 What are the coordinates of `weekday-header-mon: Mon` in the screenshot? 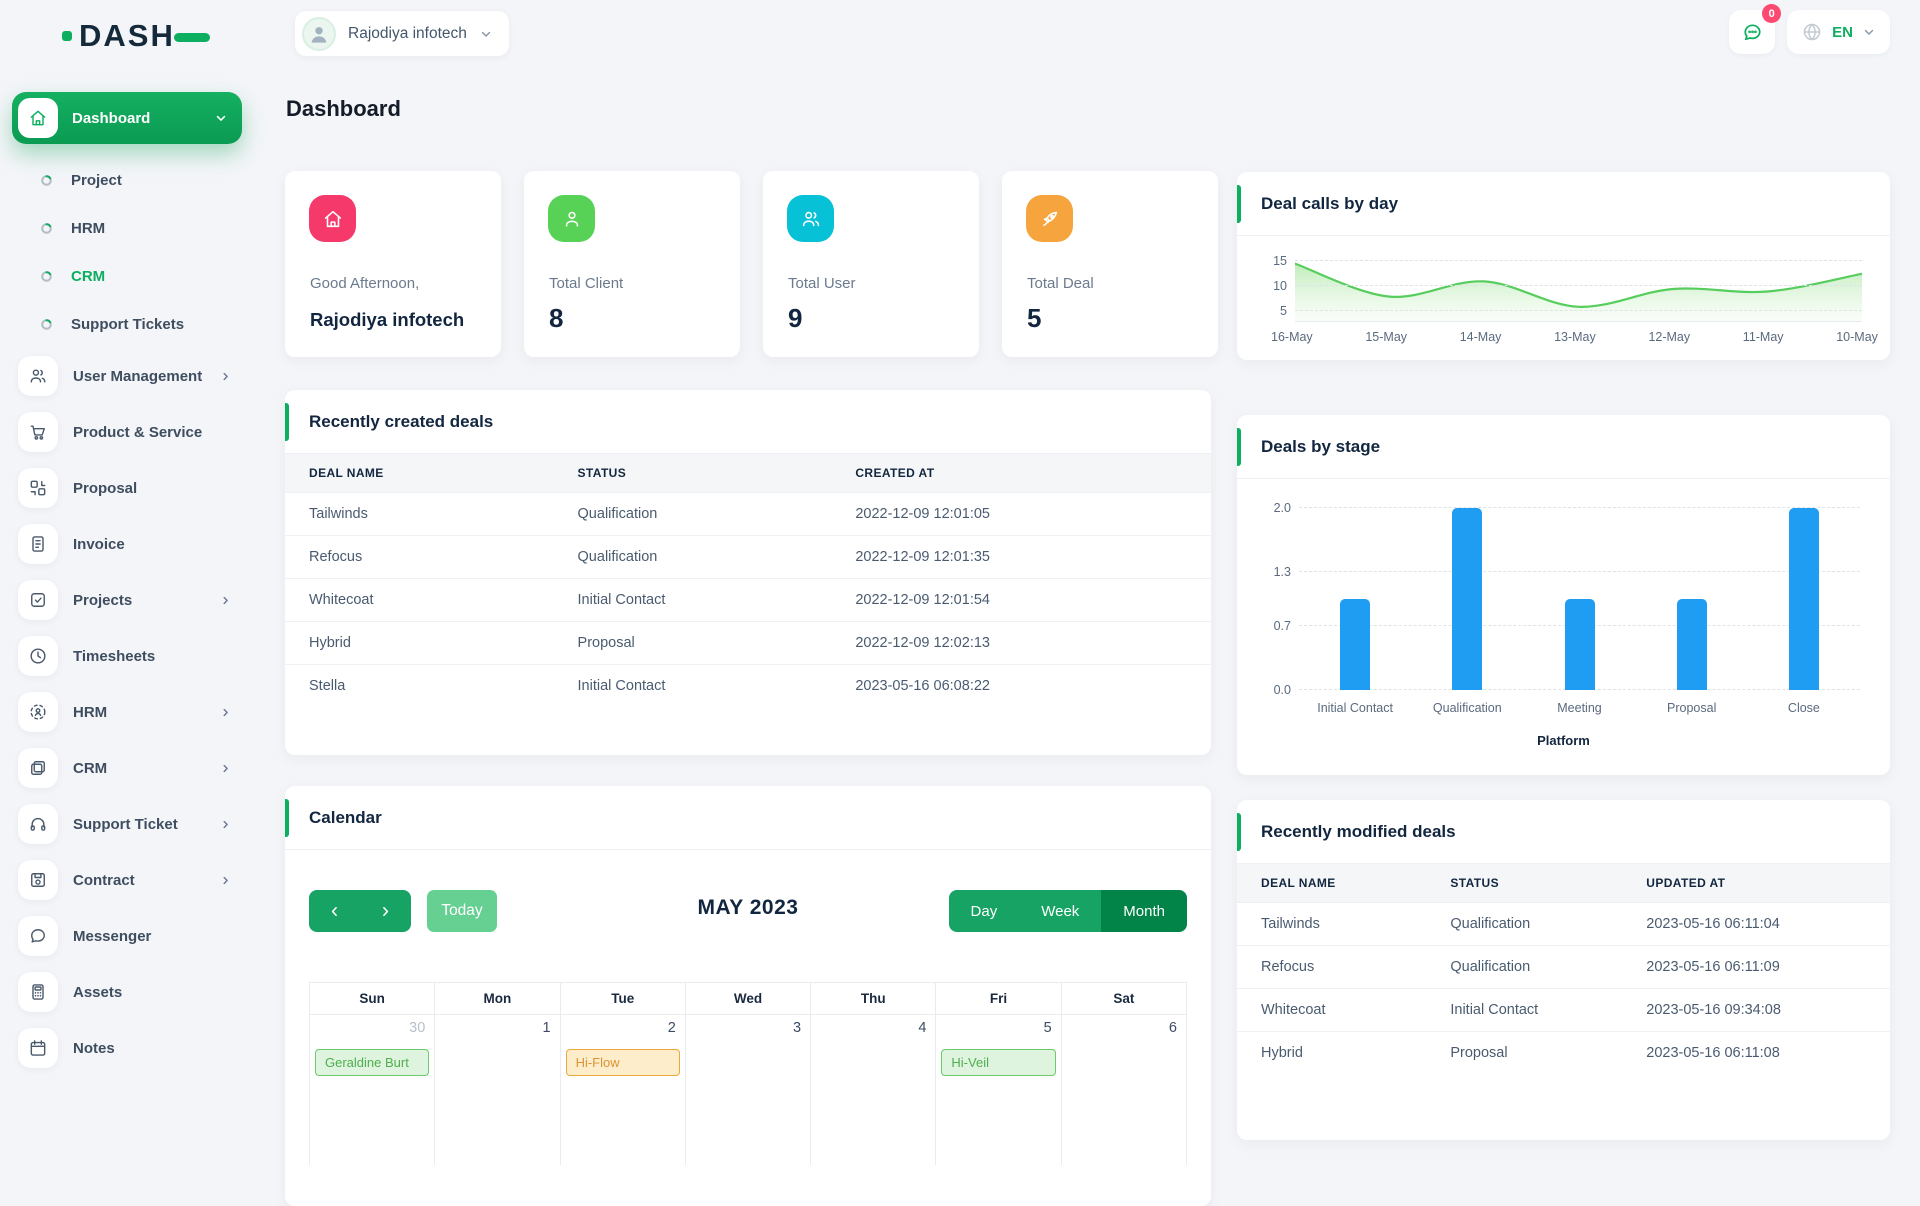 It's located at (498, 998).